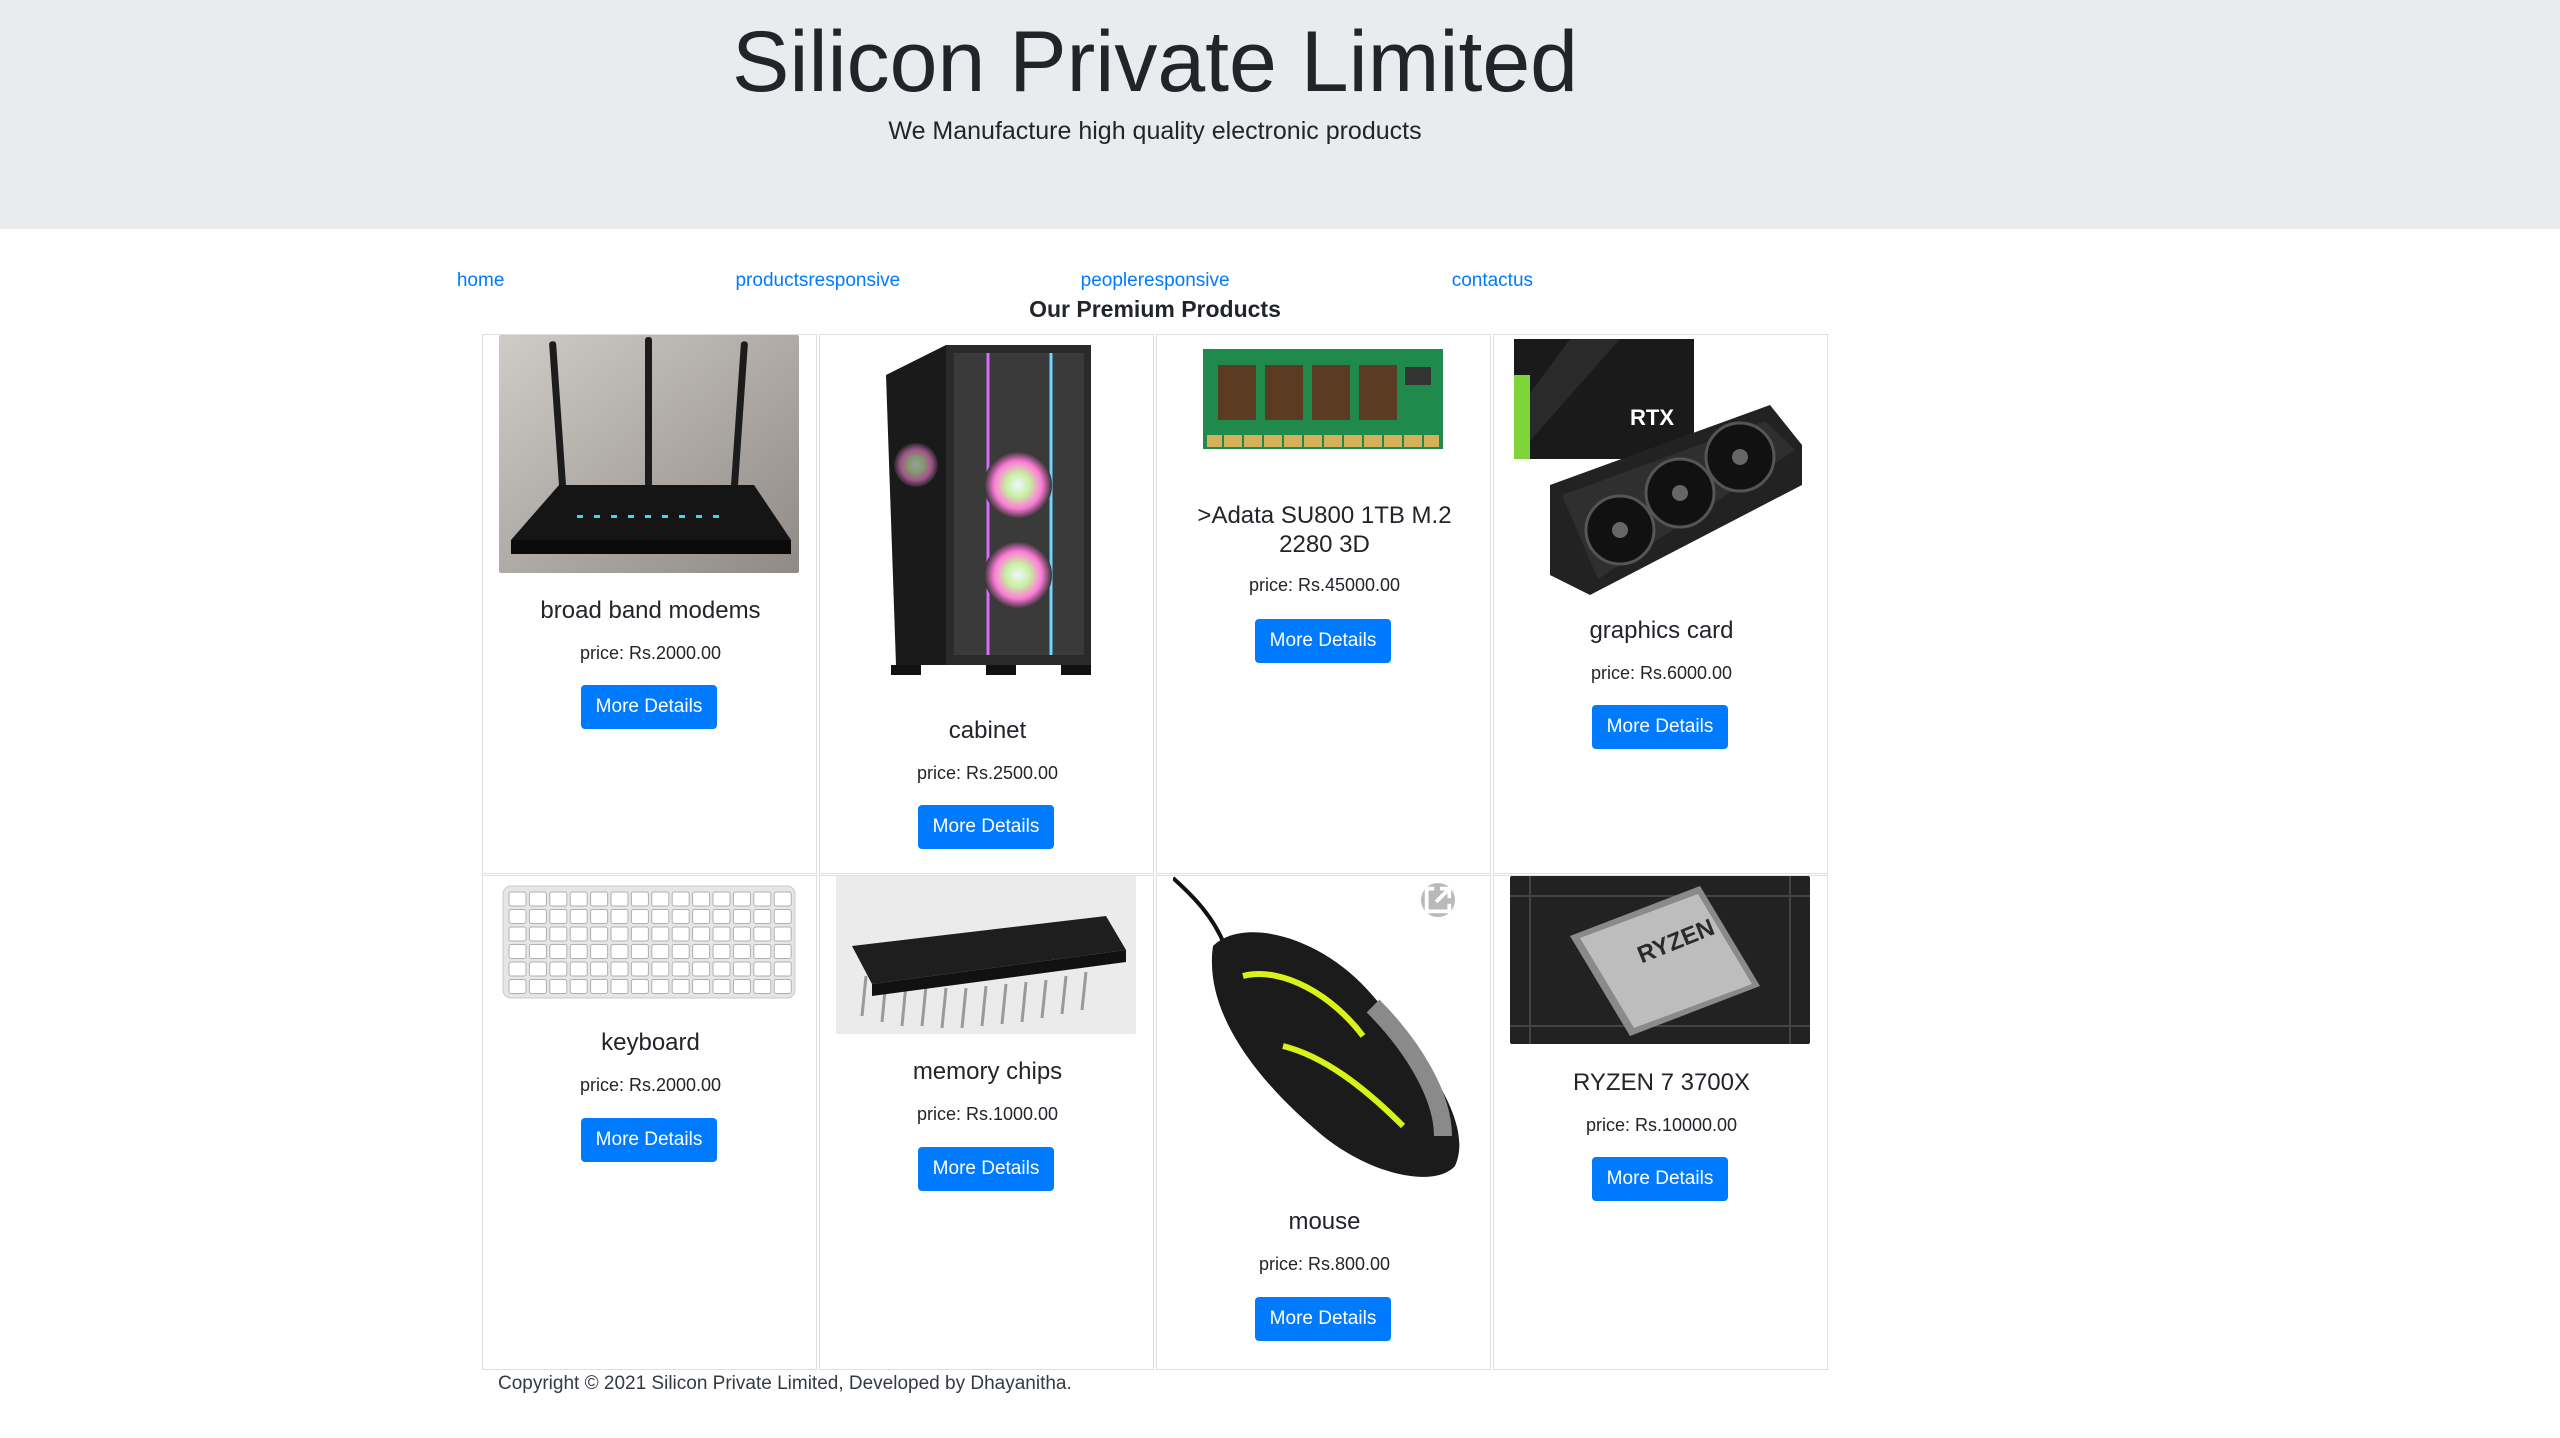 The height and width of the screenshot is (1438, 2560). What do you see at coordinates (650, 610) in the screenshot?
I see `product-name: broad band modems` at bounding box center [650, 610].